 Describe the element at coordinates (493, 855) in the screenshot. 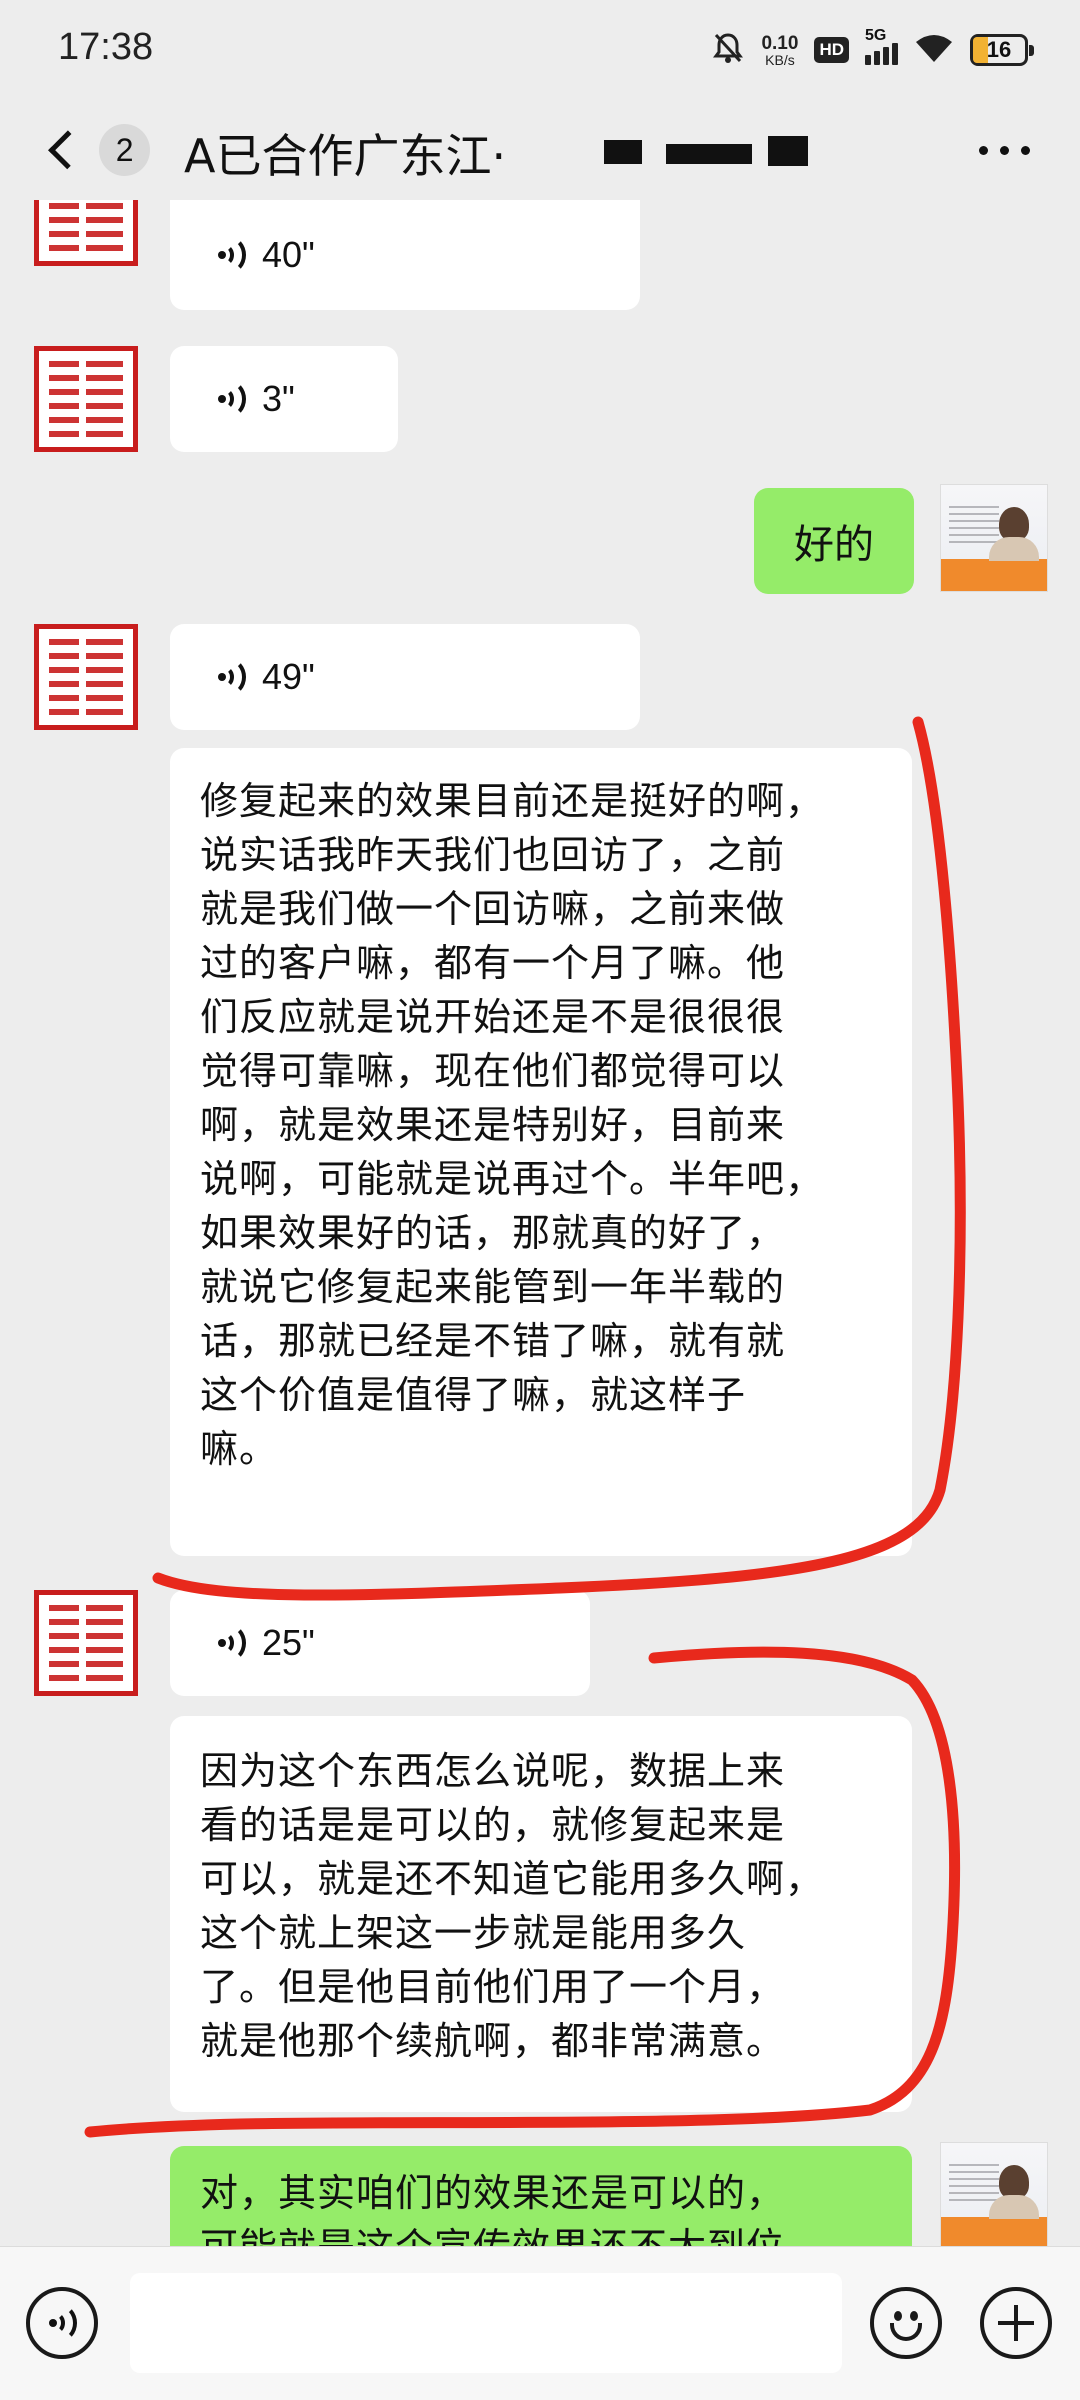

I see `message-line: 说实话我昨天我们也回访了，之前` at that location.